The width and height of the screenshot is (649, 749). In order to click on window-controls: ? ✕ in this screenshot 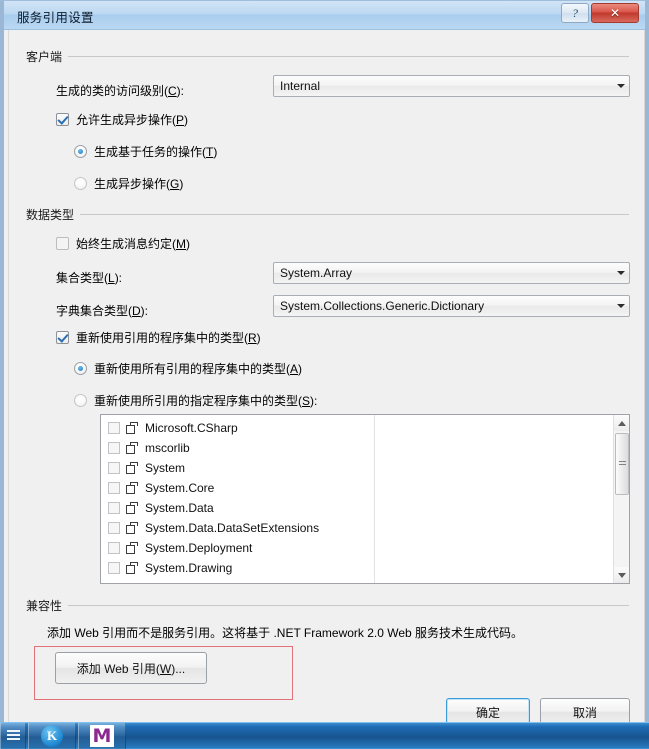, I will do `click(600, 13)`.